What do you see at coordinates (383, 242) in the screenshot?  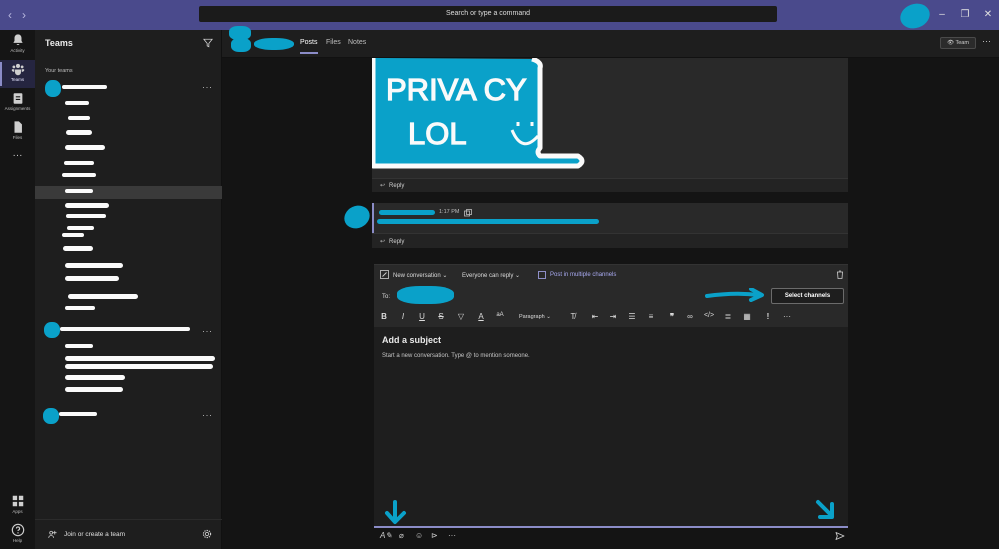 I see `reply-arrow-icon: ↩` at bounding box center [383, 242].